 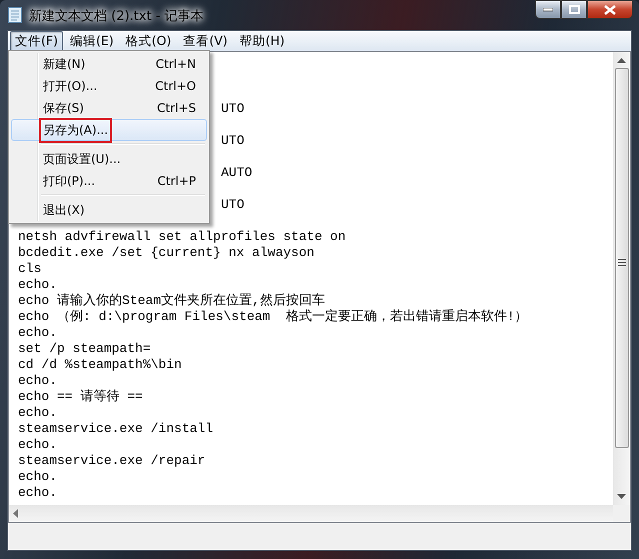 I want to click on text-line: echo （例: d:\program Files\steam 格式一定要正确，若出错请重启本软件!）, so click(x=273, y=317).